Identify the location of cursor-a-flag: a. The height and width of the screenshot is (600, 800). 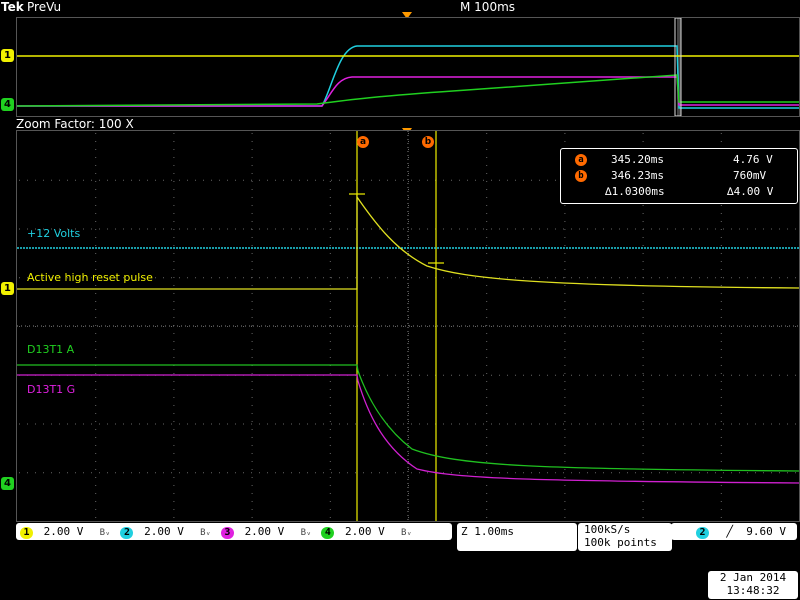
(363, 142).